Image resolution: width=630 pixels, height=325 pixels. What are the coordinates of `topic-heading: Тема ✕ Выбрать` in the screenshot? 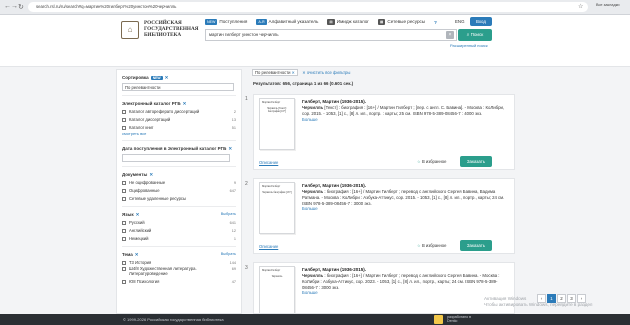 It's located at (179, 254).